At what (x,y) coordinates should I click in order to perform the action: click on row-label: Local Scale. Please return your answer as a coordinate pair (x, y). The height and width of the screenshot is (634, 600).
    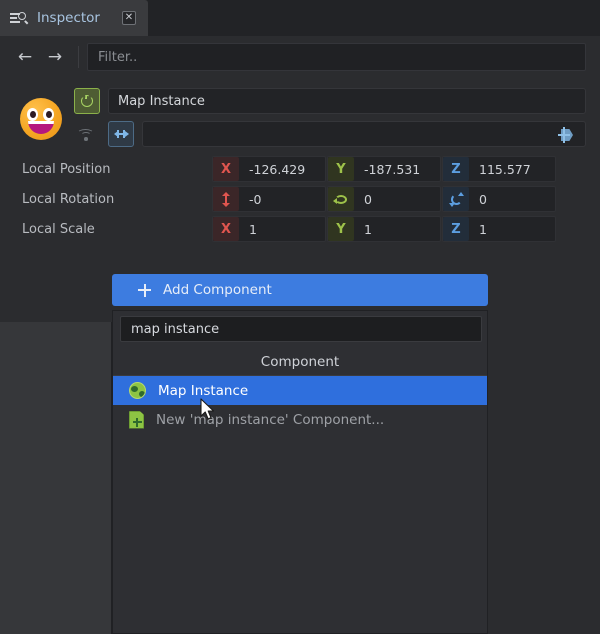
    Looking at the image, I should click on (58, 229).